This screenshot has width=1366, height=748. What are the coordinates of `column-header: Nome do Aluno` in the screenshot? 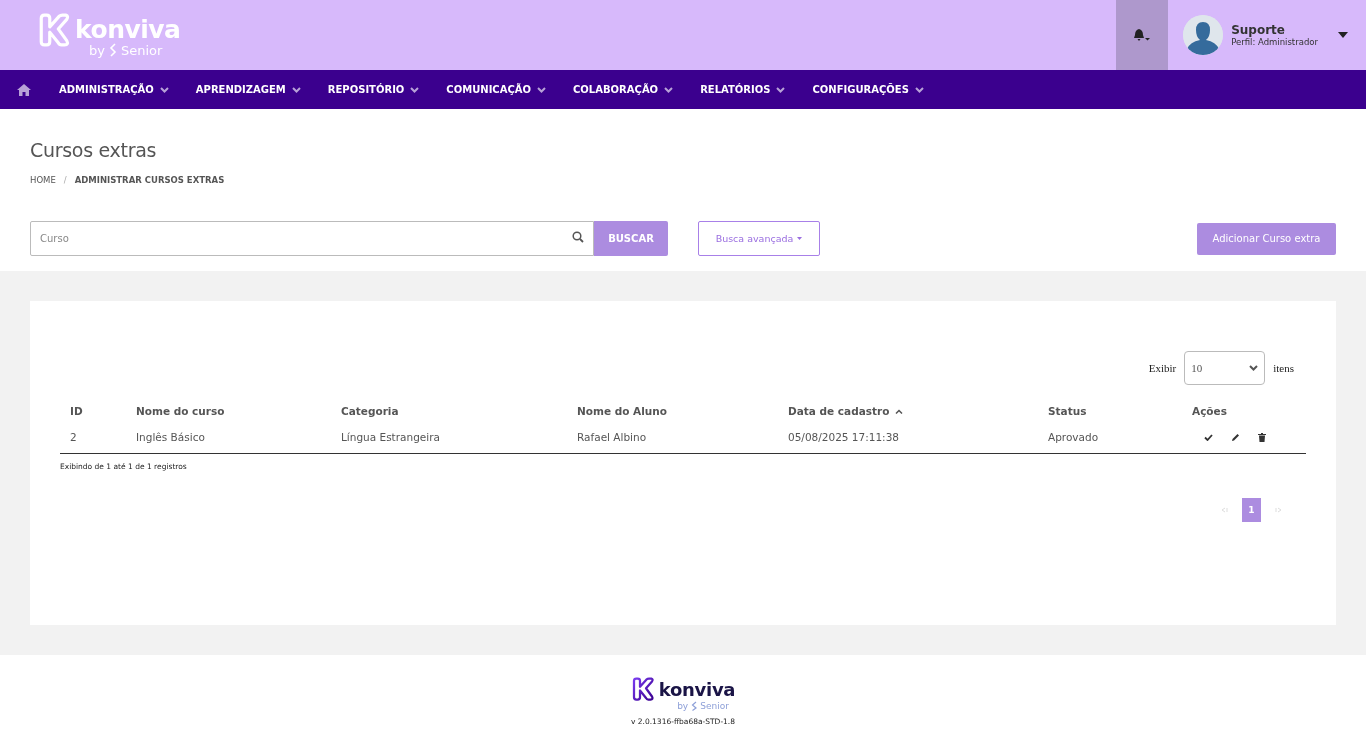 It's located at (672, 411).